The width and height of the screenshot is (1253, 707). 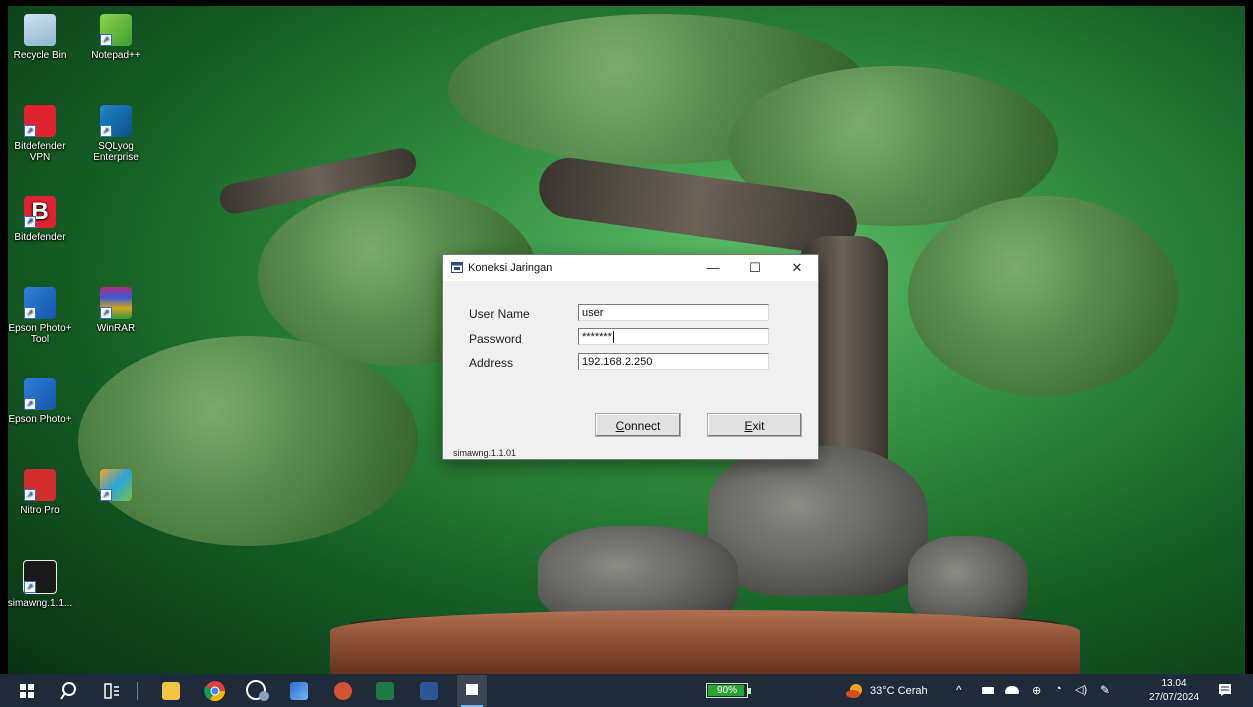 I want to click on desktop-icon-label: Notepad++, so click(x=116, y=55).